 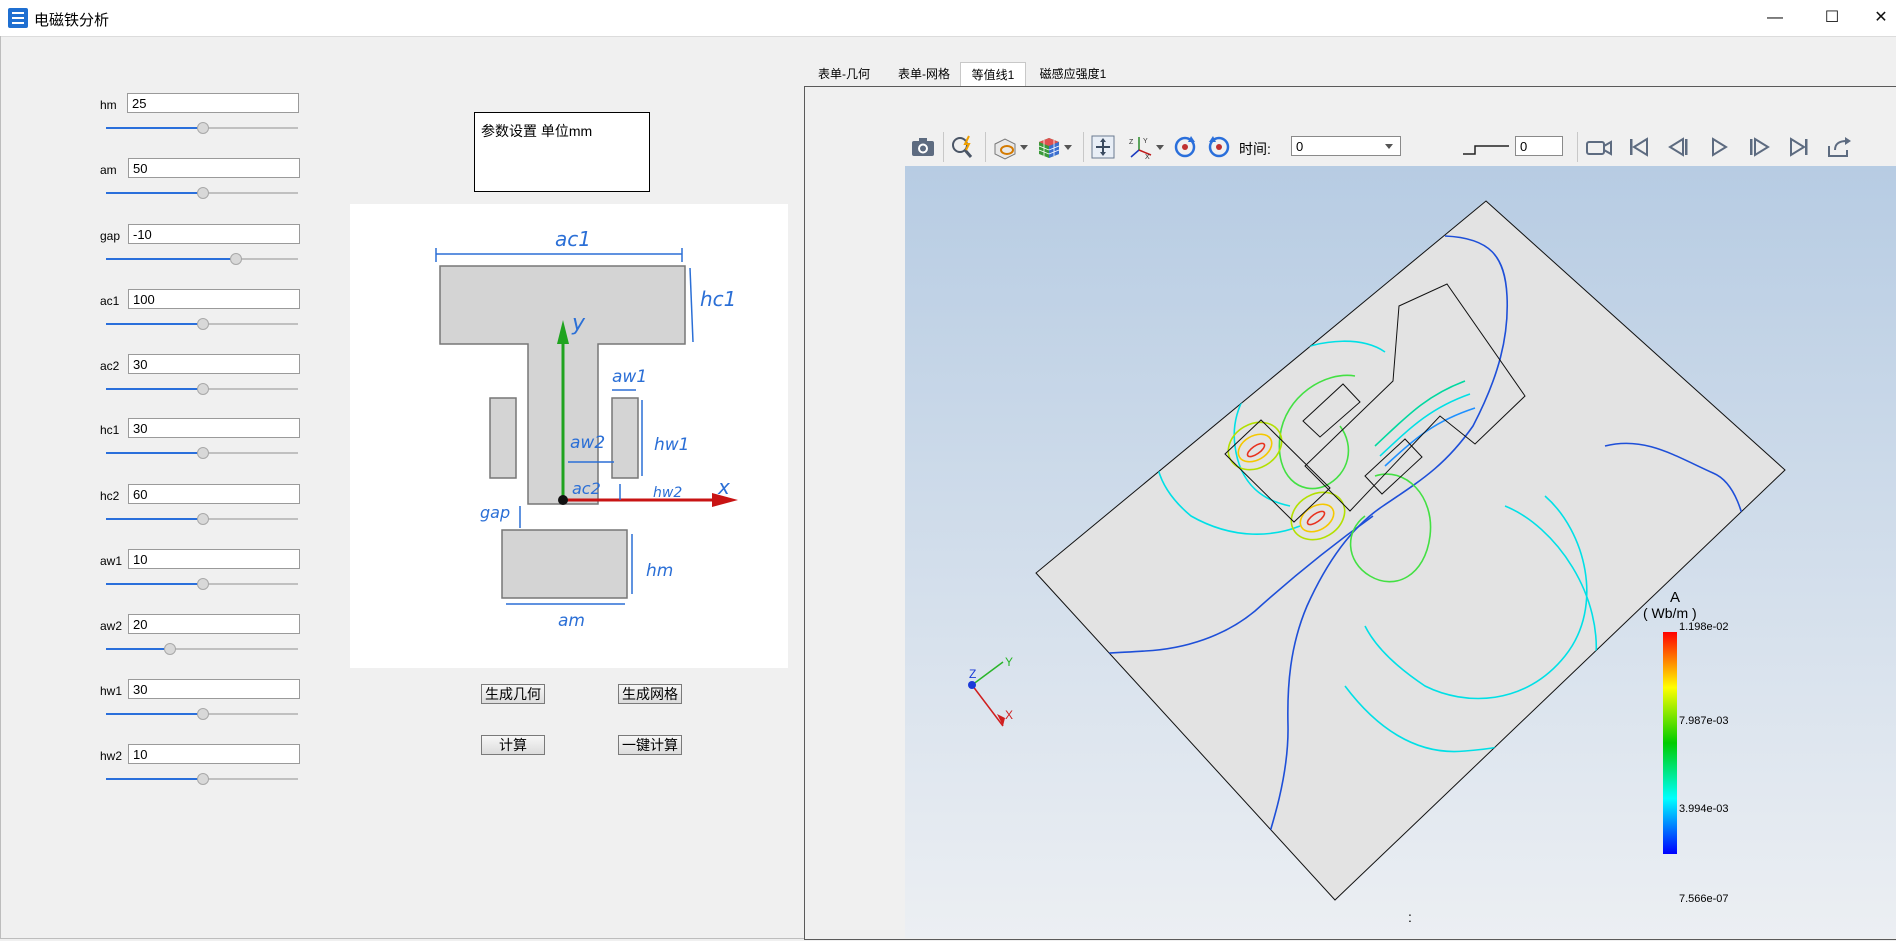 What do you see at coordinates (718, 299) in the screenshot?
I see `diagram-label-hc1: hc1` at bounding box center [718, 299].